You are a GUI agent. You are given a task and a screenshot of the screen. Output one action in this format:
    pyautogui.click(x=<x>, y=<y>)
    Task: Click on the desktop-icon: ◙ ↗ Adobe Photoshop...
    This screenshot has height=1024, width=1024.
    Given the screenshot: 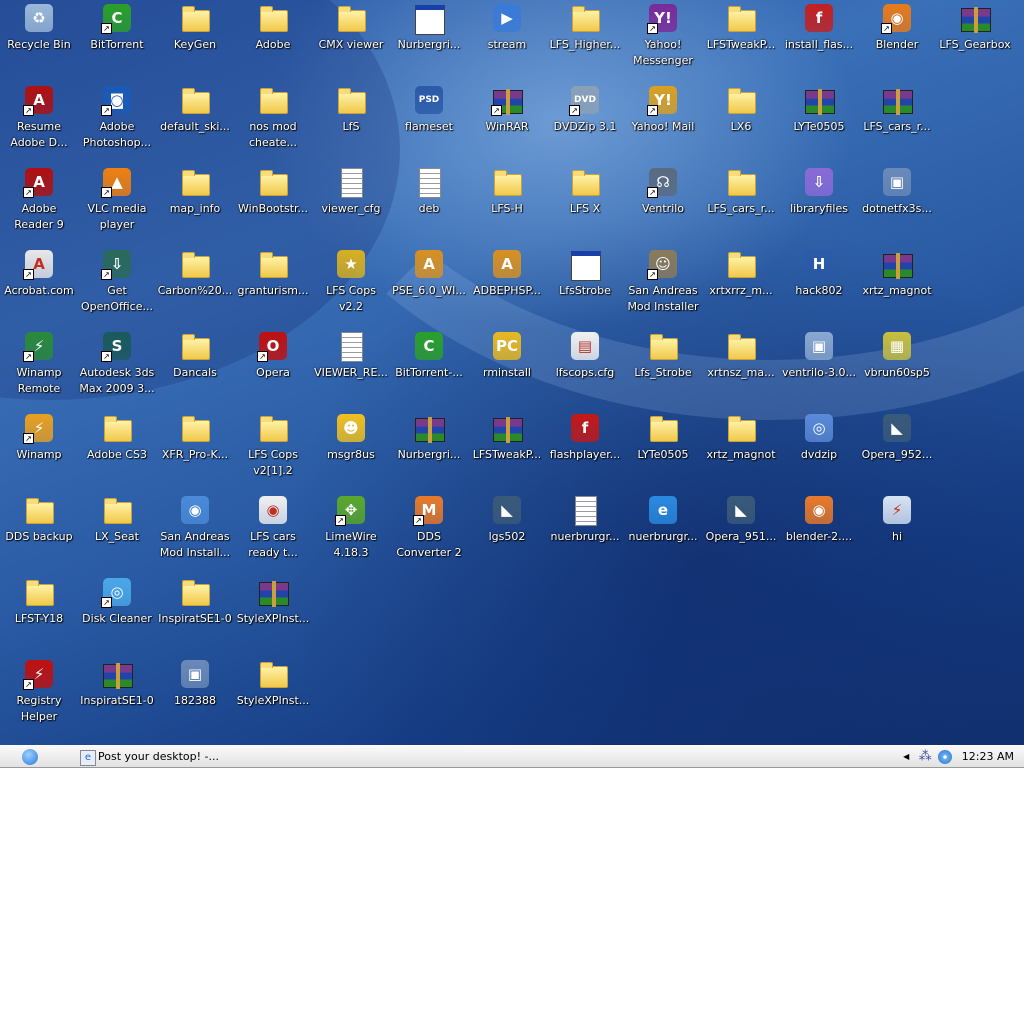 What is the action you would take?
    pyautogui.click(x=117, y=122)
    